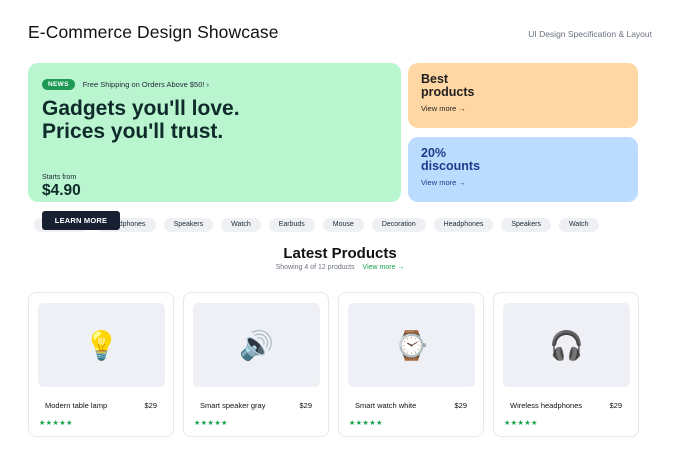 The height and width of the screenshot is (459, 680). I want to click on product-name: Modern table lamp, so click(76, 405).